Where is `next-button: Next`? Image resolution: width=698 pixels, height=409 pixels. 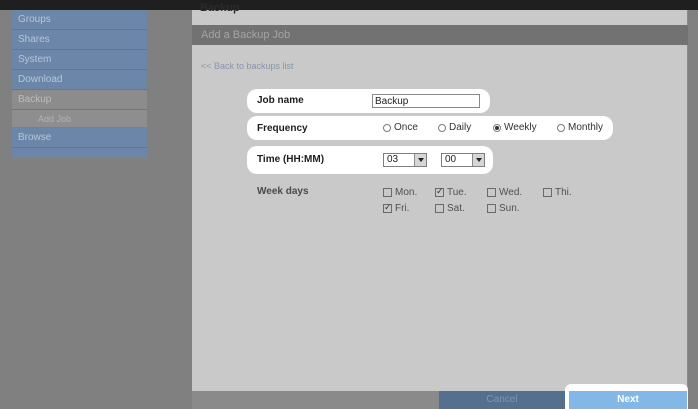
next-button: Next is located at coordinates (628, 400).